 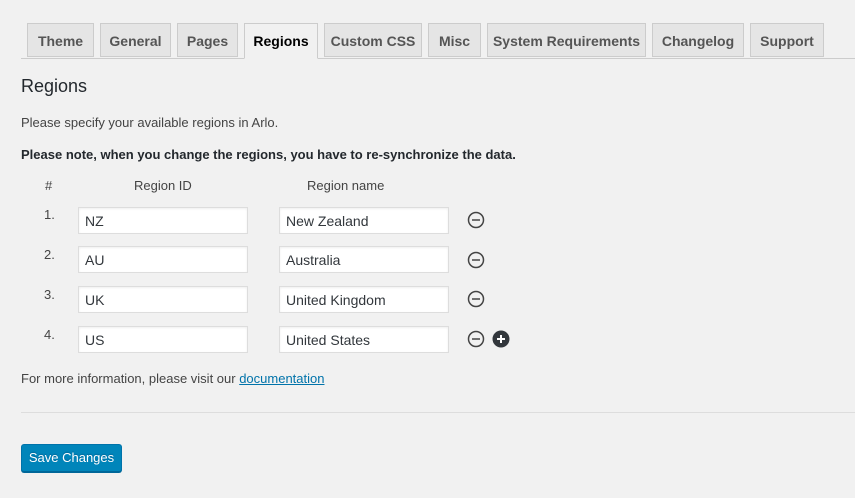 I want to click on tab-general: General, so click(x=135, y=40).